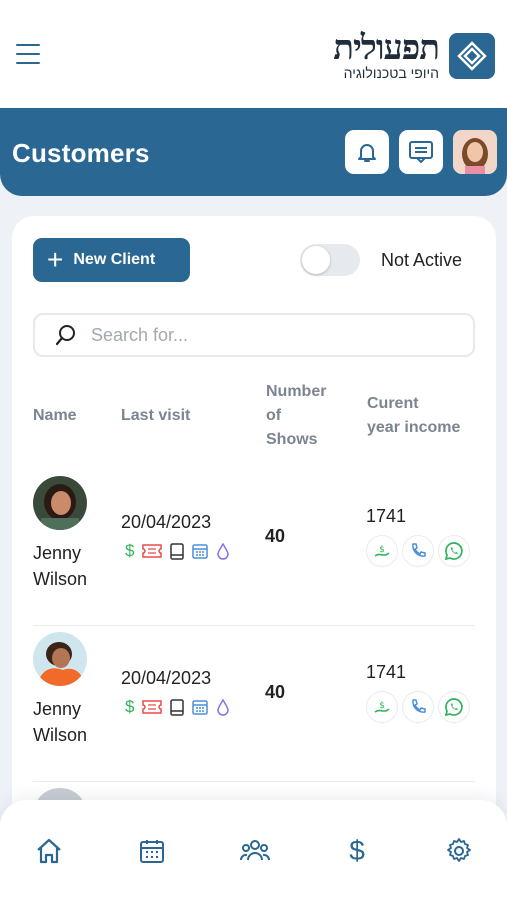  I want to click on column-header-last-visit: Last visit, so click(156, 415).